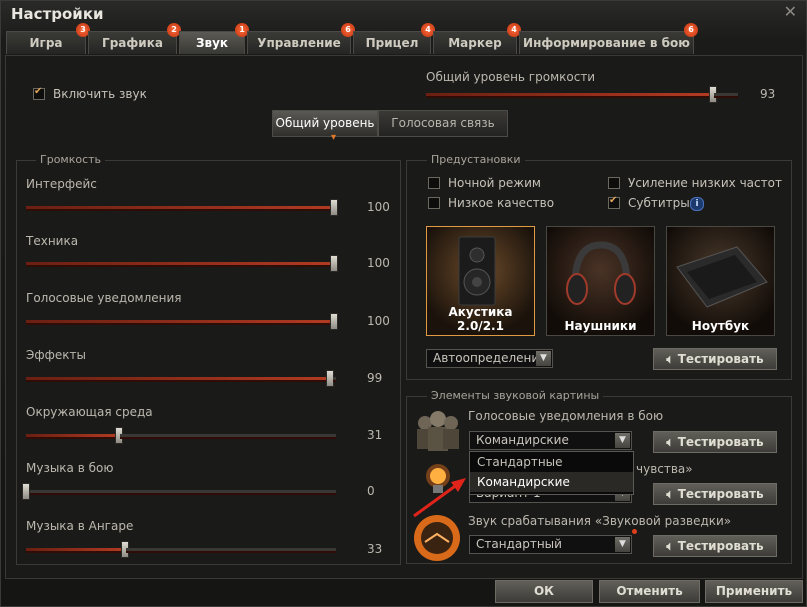 This screenshot has width=807, height=607. I want to click on device-card-laptop: Ноутбук, so click(720, 281).